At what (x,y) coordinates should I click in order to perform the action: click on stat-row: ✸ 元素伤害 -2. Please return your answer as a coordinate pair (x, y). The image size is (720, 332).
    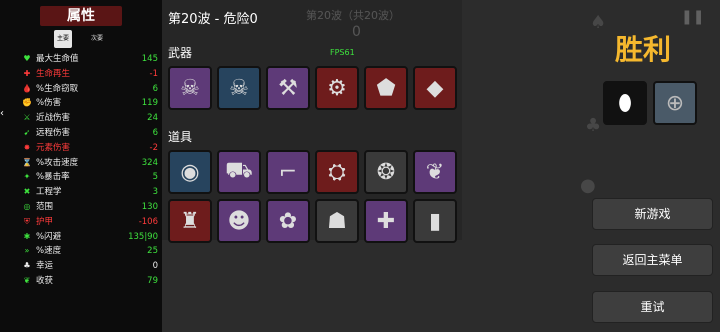
    Looking at the image, I should click on (90, 148).